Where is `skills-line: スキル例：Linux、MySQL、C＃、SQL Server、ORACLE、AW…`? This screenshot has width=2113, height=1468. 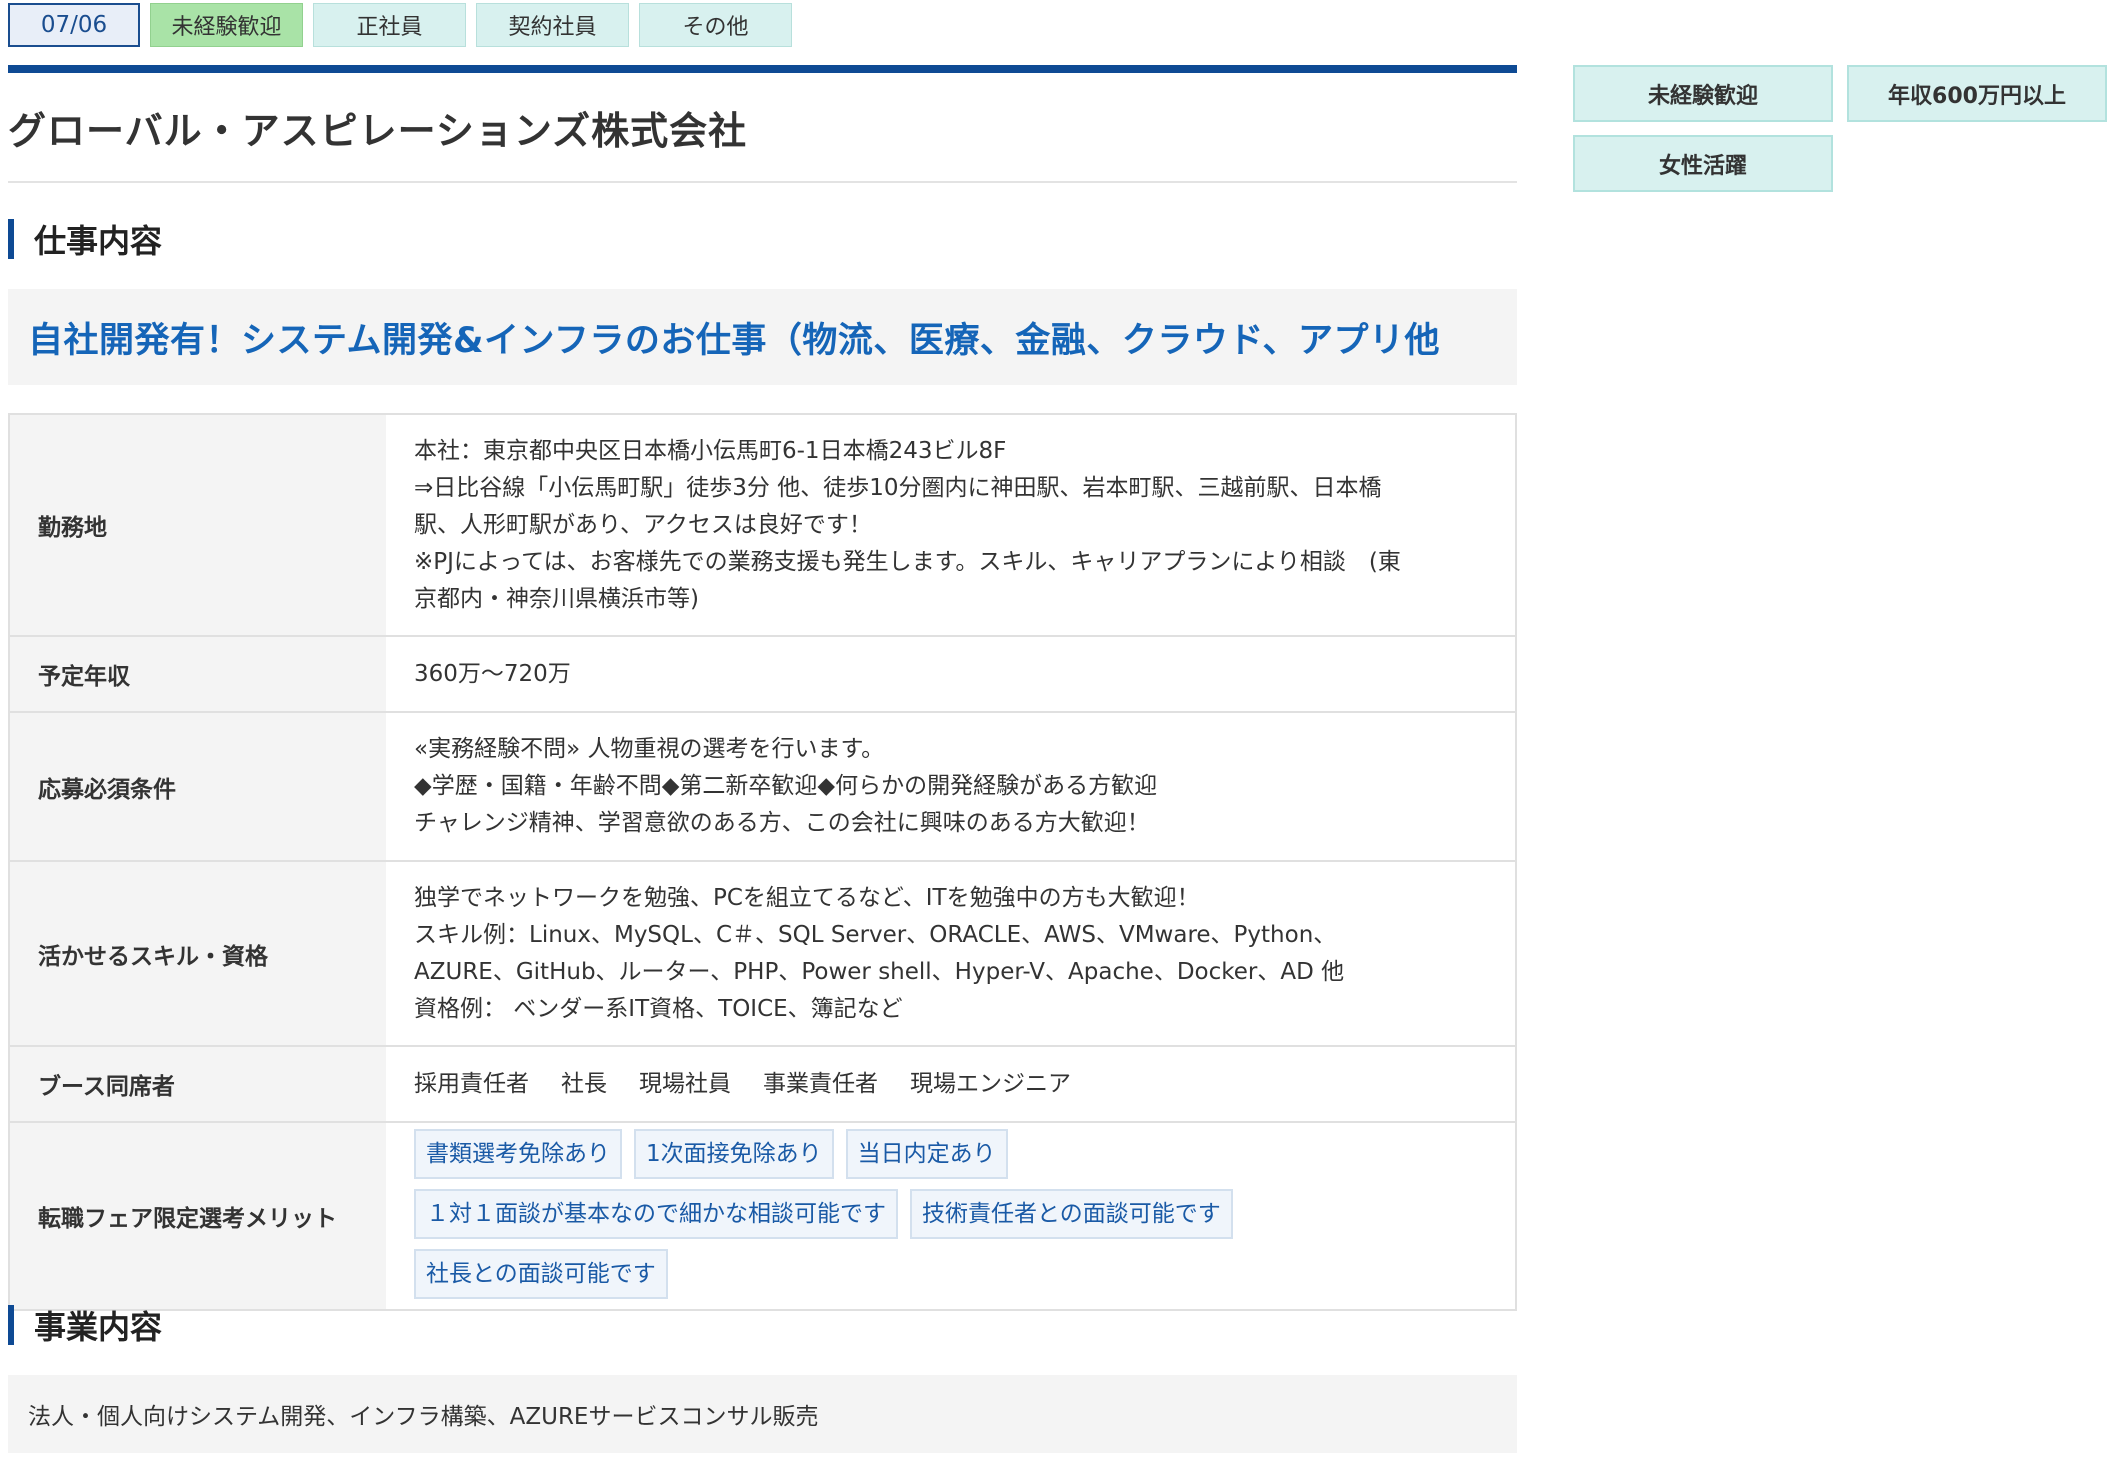
skills-line: スキル例：Linux、MySQL、C＃、SQL Server、ORACLE、AW… is located at coordinates (875, 934).